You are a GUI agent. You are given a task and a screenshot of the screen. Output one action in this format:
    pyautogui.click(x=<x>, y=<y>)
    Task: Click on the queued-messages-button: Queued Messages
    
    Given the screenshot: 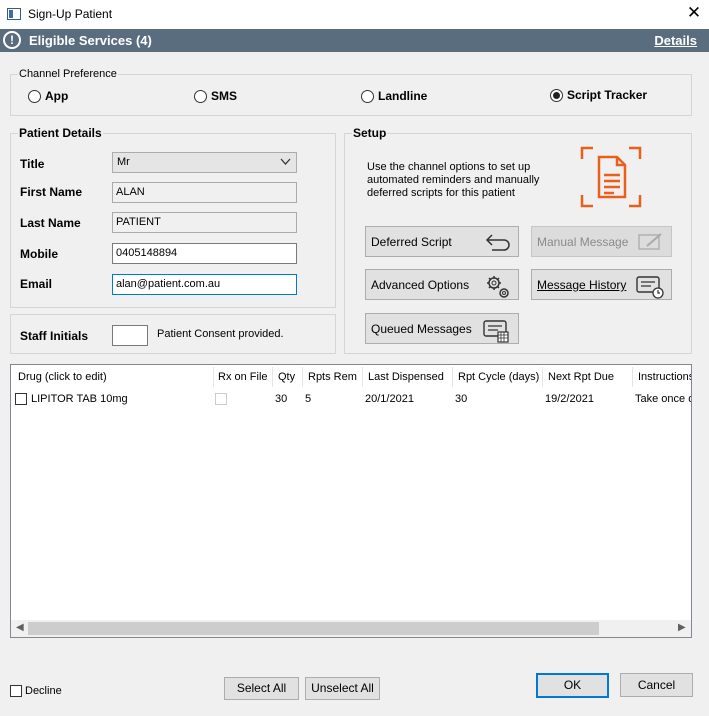 What is the action you would take?
    pyautogui.click(x=442, y=328)
    